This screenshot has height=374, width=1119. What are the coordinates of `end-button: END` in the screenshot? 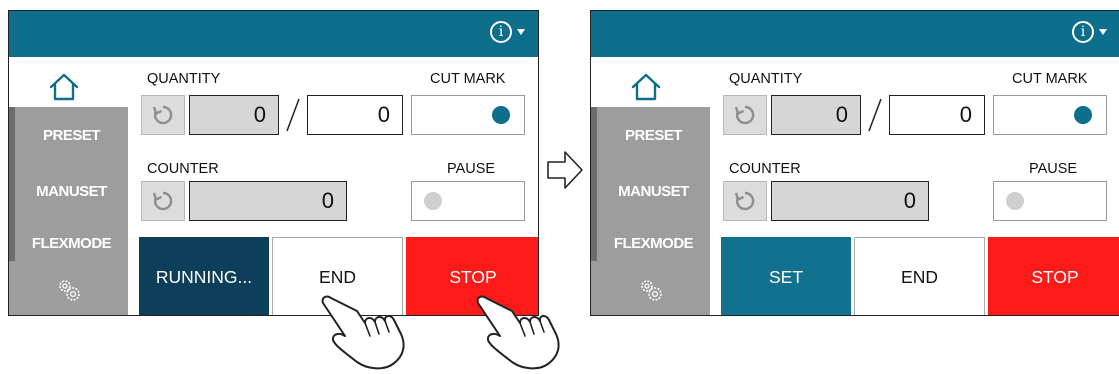 It's located at (919, 276).